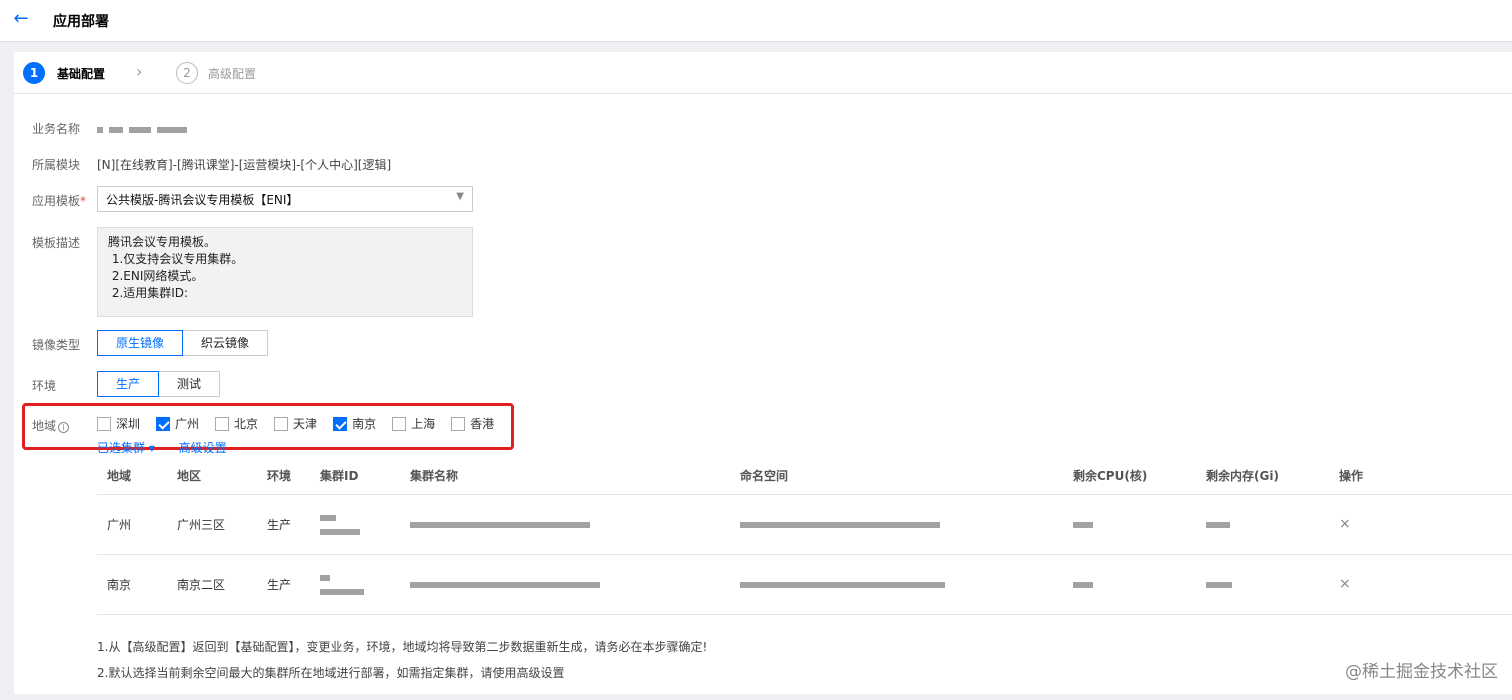  I want to click on table-row: 南京 南京二区 生产 ×, so click(804, 584).